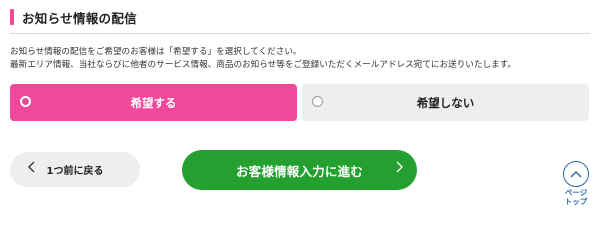 The image size is (600, 240). I want to click on option-wish: 希望する, so click(153, 102).